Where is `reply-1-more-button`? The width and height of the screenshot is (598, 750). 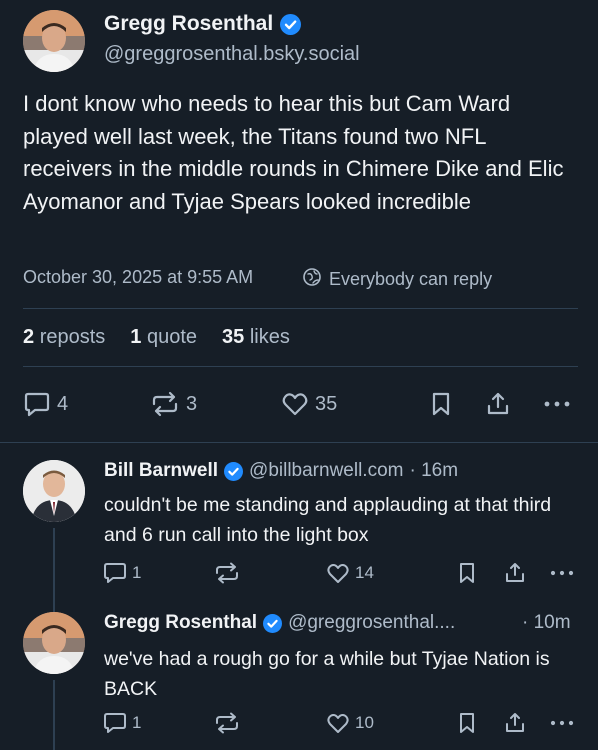
reply-1-more-button is located at coordinates (562, 573).